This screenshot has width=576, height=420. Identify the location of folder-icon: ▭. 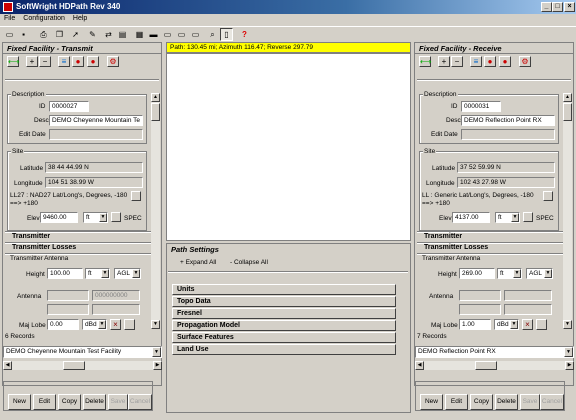
(167, 34).